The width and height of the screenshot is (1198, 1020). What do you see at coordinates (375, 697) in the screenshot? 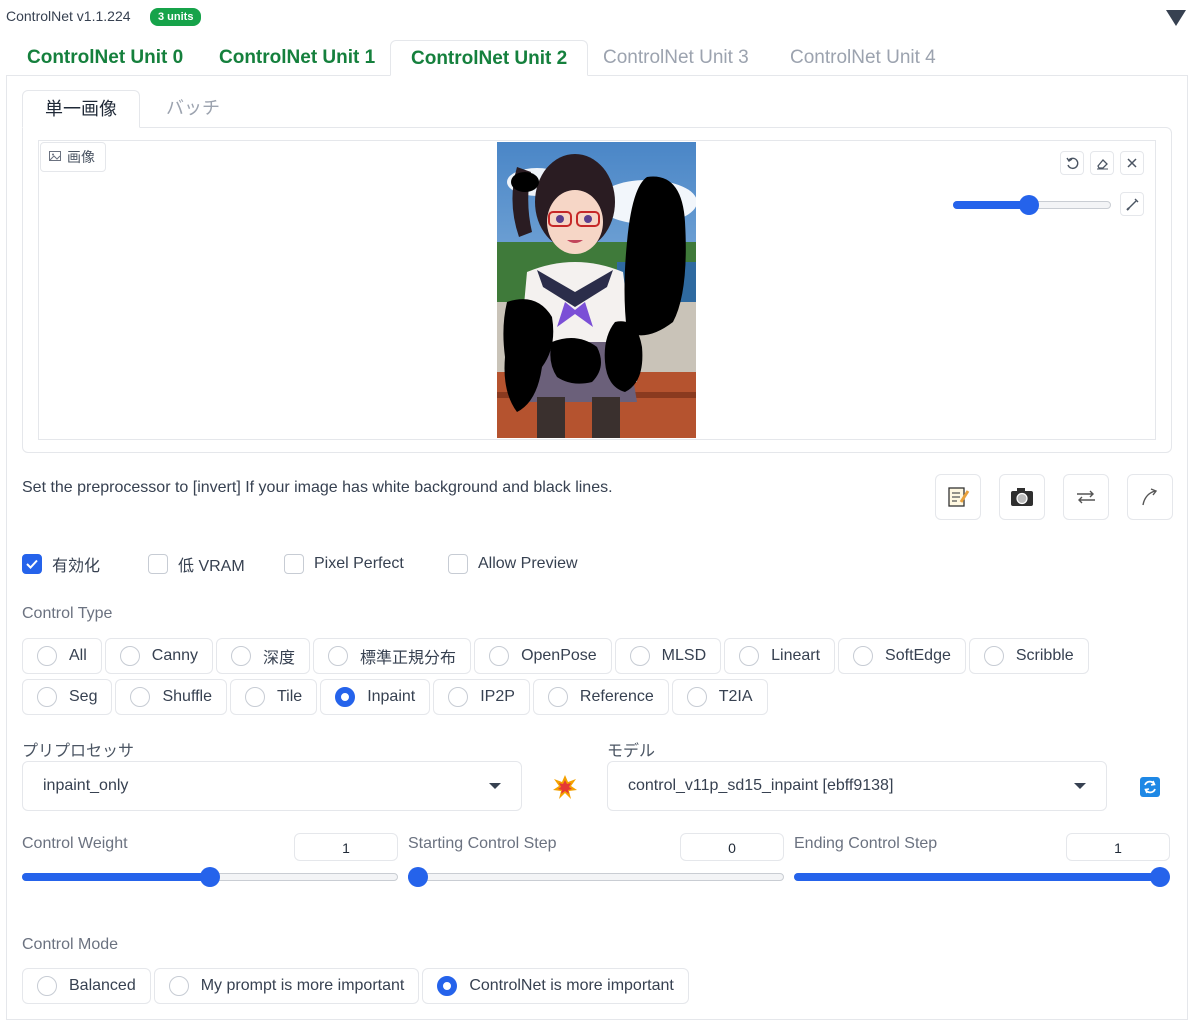
I see `control-type-option: Inpaint` at bounding box center [375, 697].